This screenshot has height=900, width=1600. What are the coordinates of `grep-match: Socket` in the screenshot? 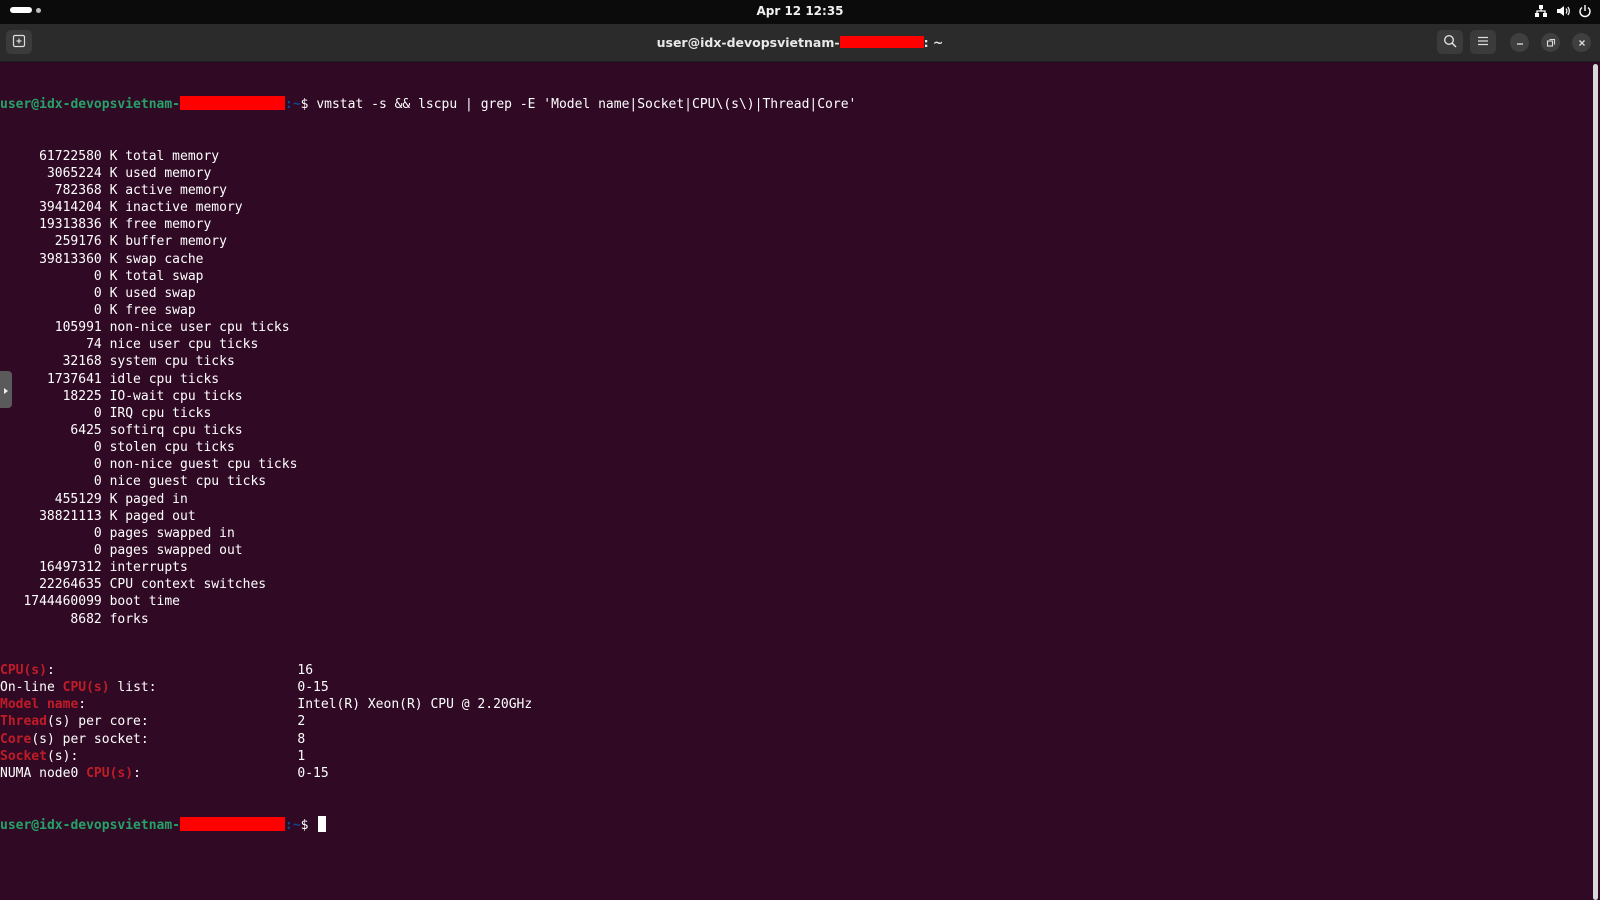 It's located at (23, 756).